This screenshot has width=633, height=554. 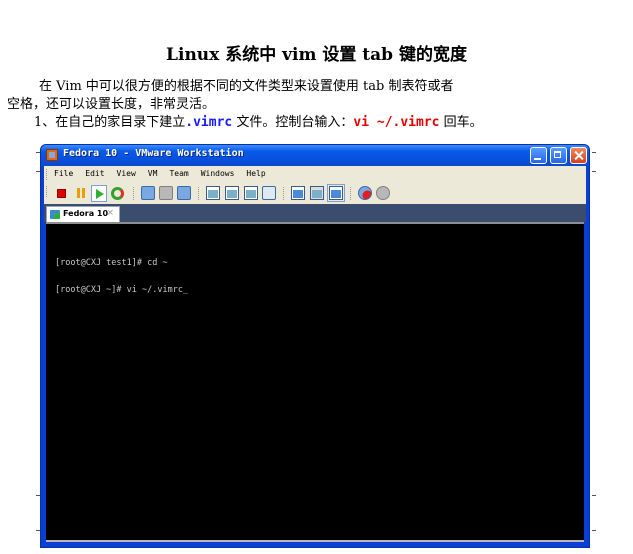 What do you see at coordinates (232, 193) in the screenshot?
I see `full-screen-icon` at bounding box center [232, 193].